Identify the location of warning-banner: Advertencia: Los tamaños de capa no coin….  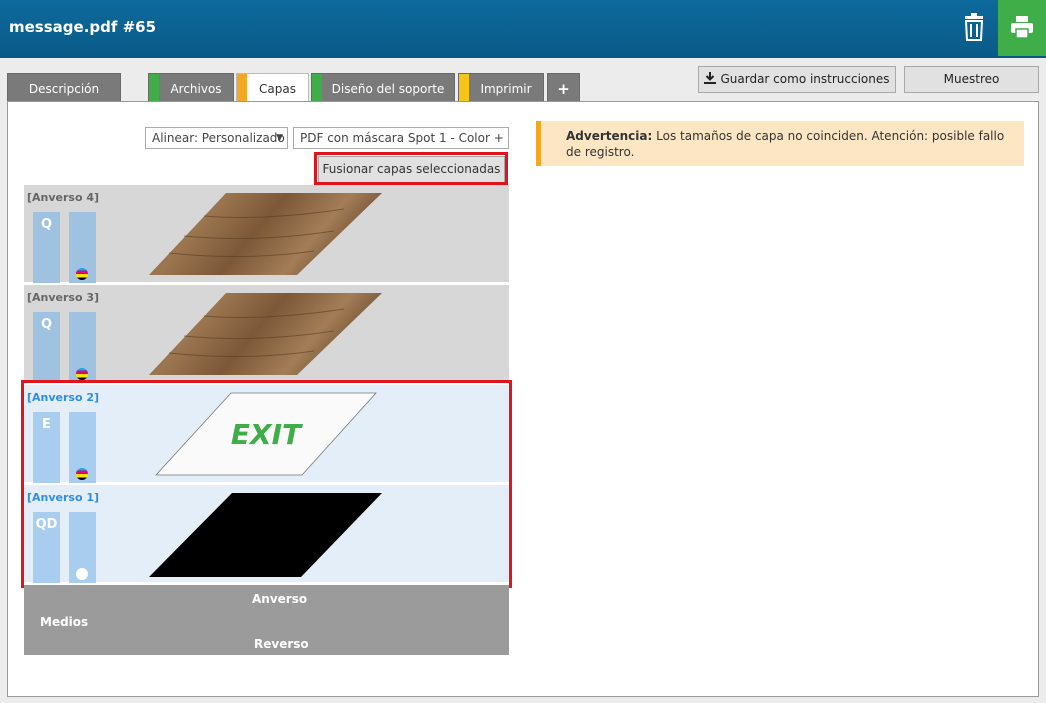
(780, 143).